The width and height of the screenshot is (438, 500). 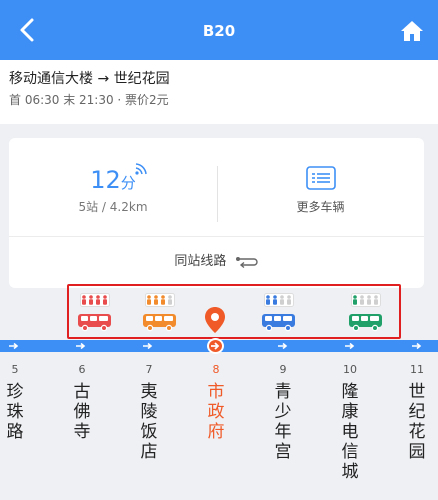 I want to click on stop: 9 青少年宫, so click(x=283, y=412).